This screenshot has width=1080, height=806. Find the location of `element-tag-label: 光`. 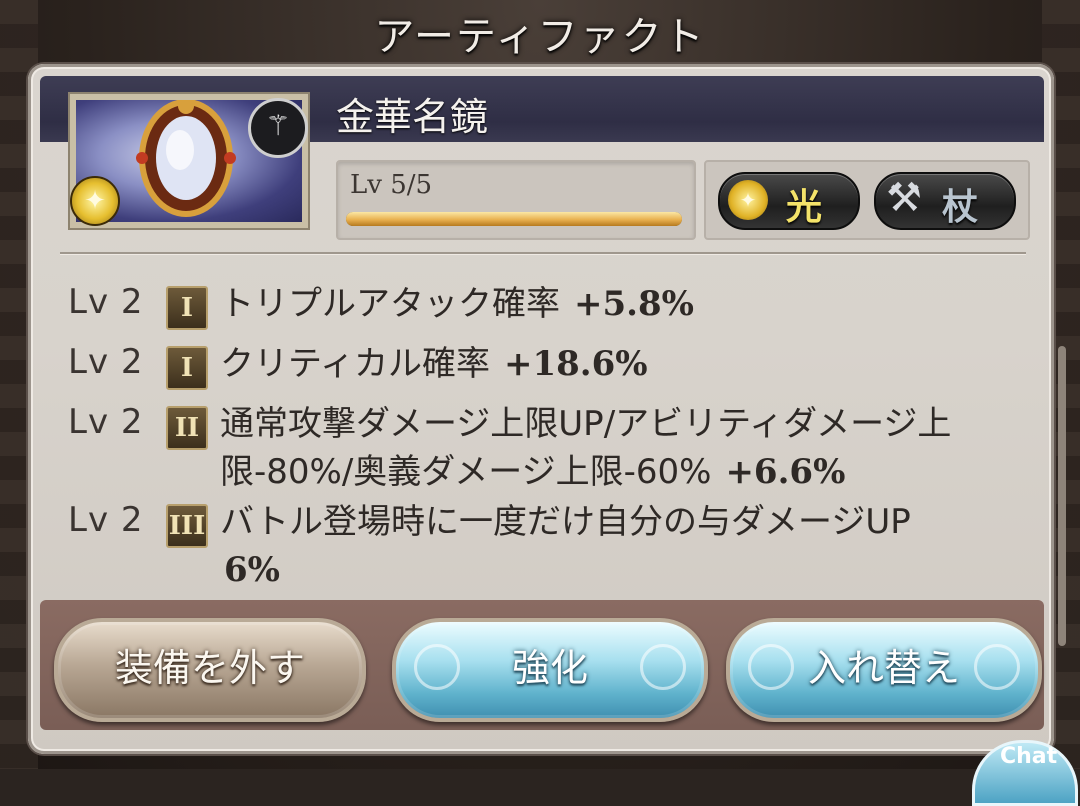

element-tag-label: 光 is located at coordinates (804, 207).